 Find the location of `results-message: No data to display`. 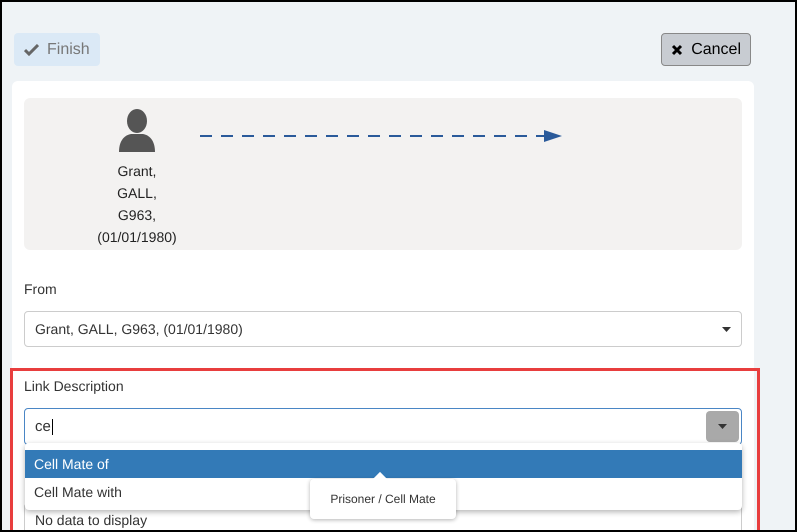

results-message: No data to display is located at coordinates (91, 520).